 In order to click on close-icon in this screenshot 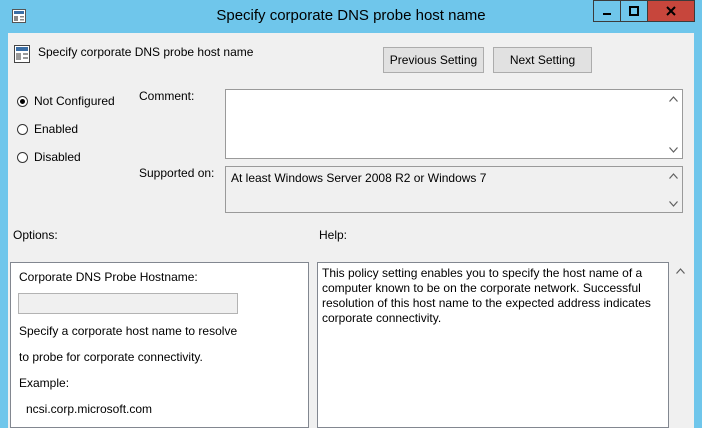, I will do `click(671, 11)`.